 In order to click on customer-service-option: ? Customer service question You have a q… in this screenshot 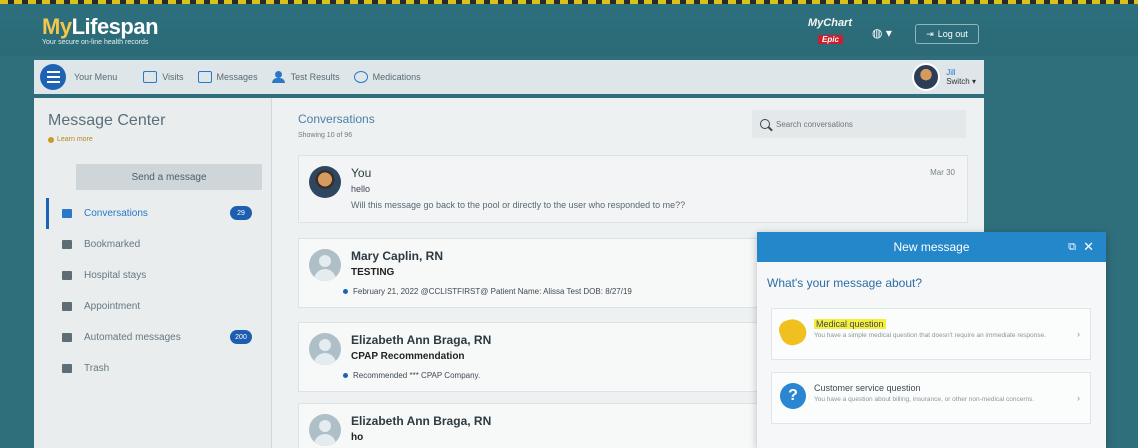, I will do `click(931, 398)`.